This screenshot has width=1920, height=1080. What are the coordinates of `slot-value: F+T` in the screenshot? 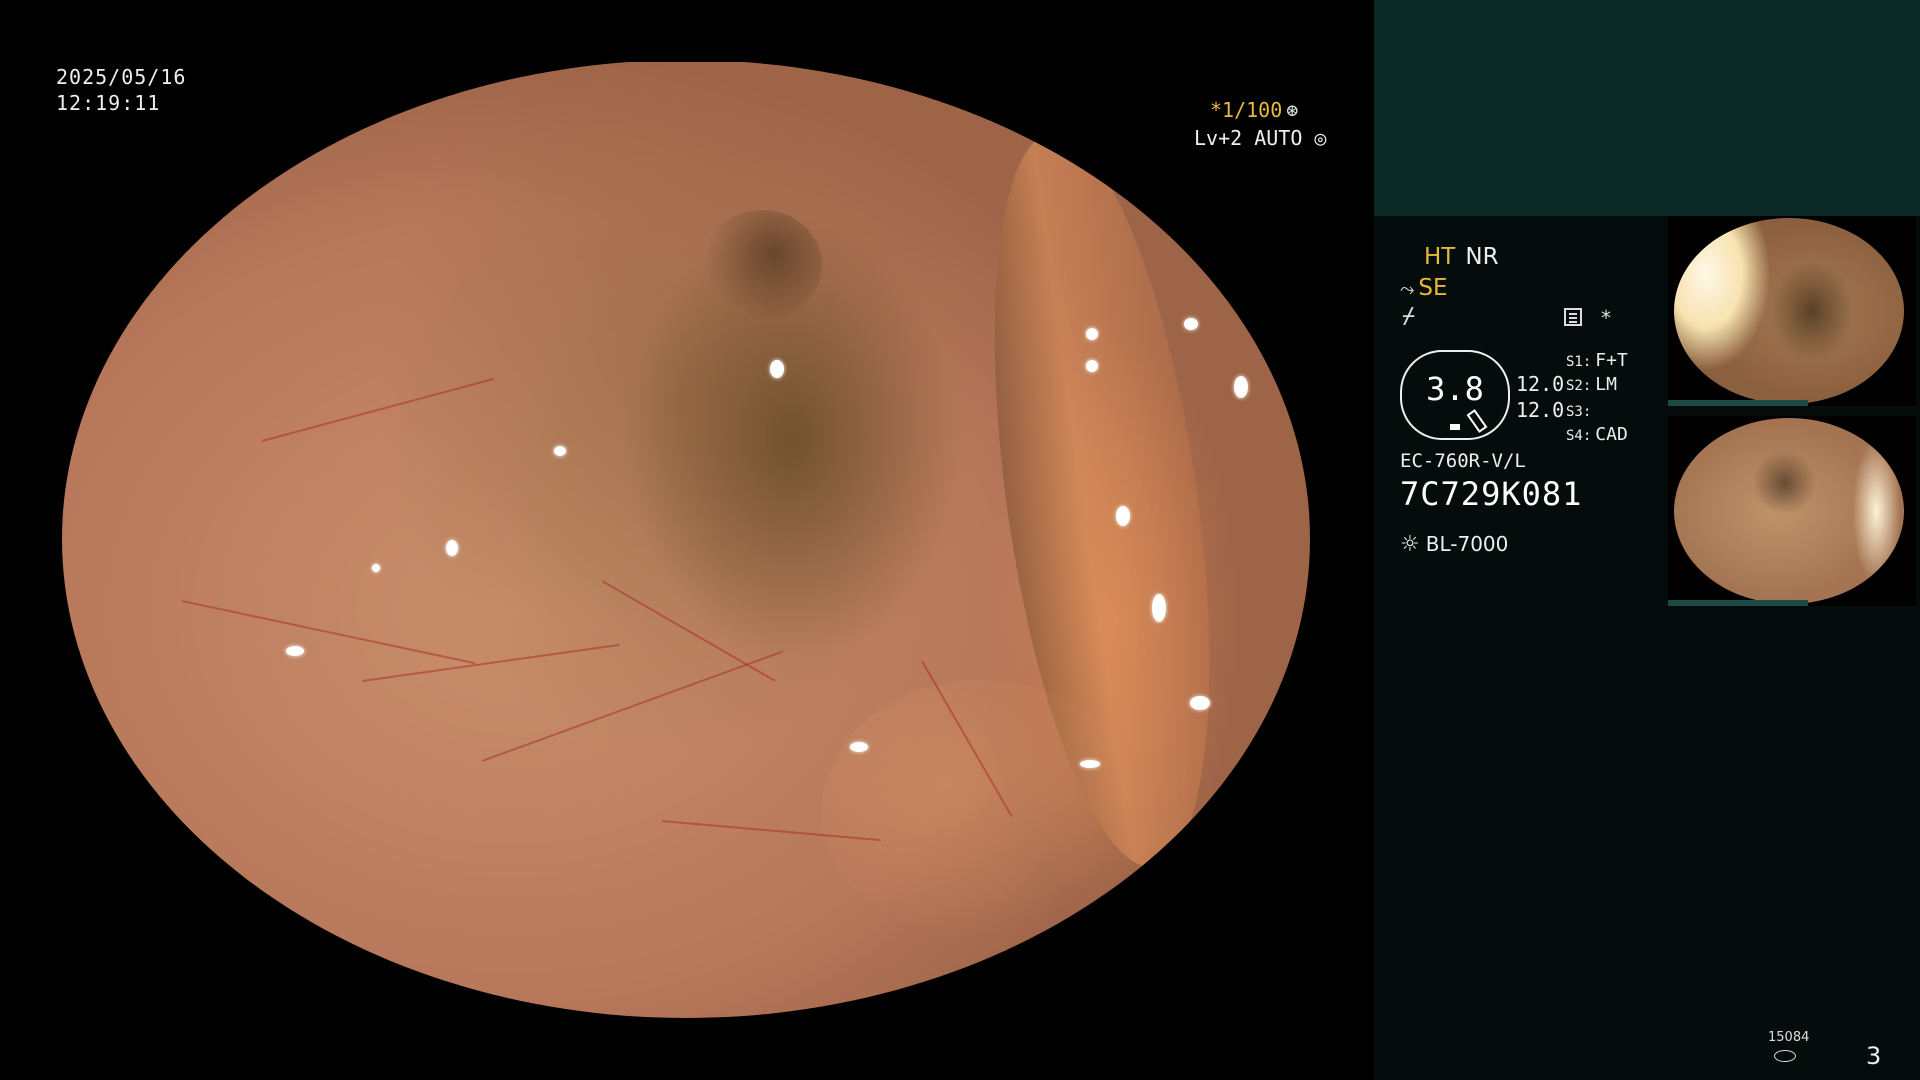 It's located at (1611, 360).